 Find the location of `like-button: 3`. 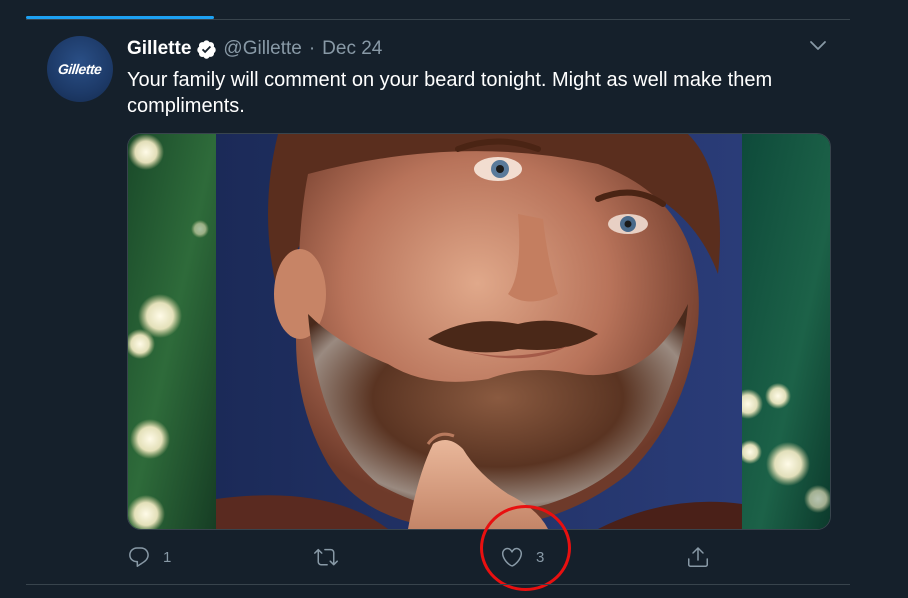

like-button: 3 is located at coordinates (522, 557).